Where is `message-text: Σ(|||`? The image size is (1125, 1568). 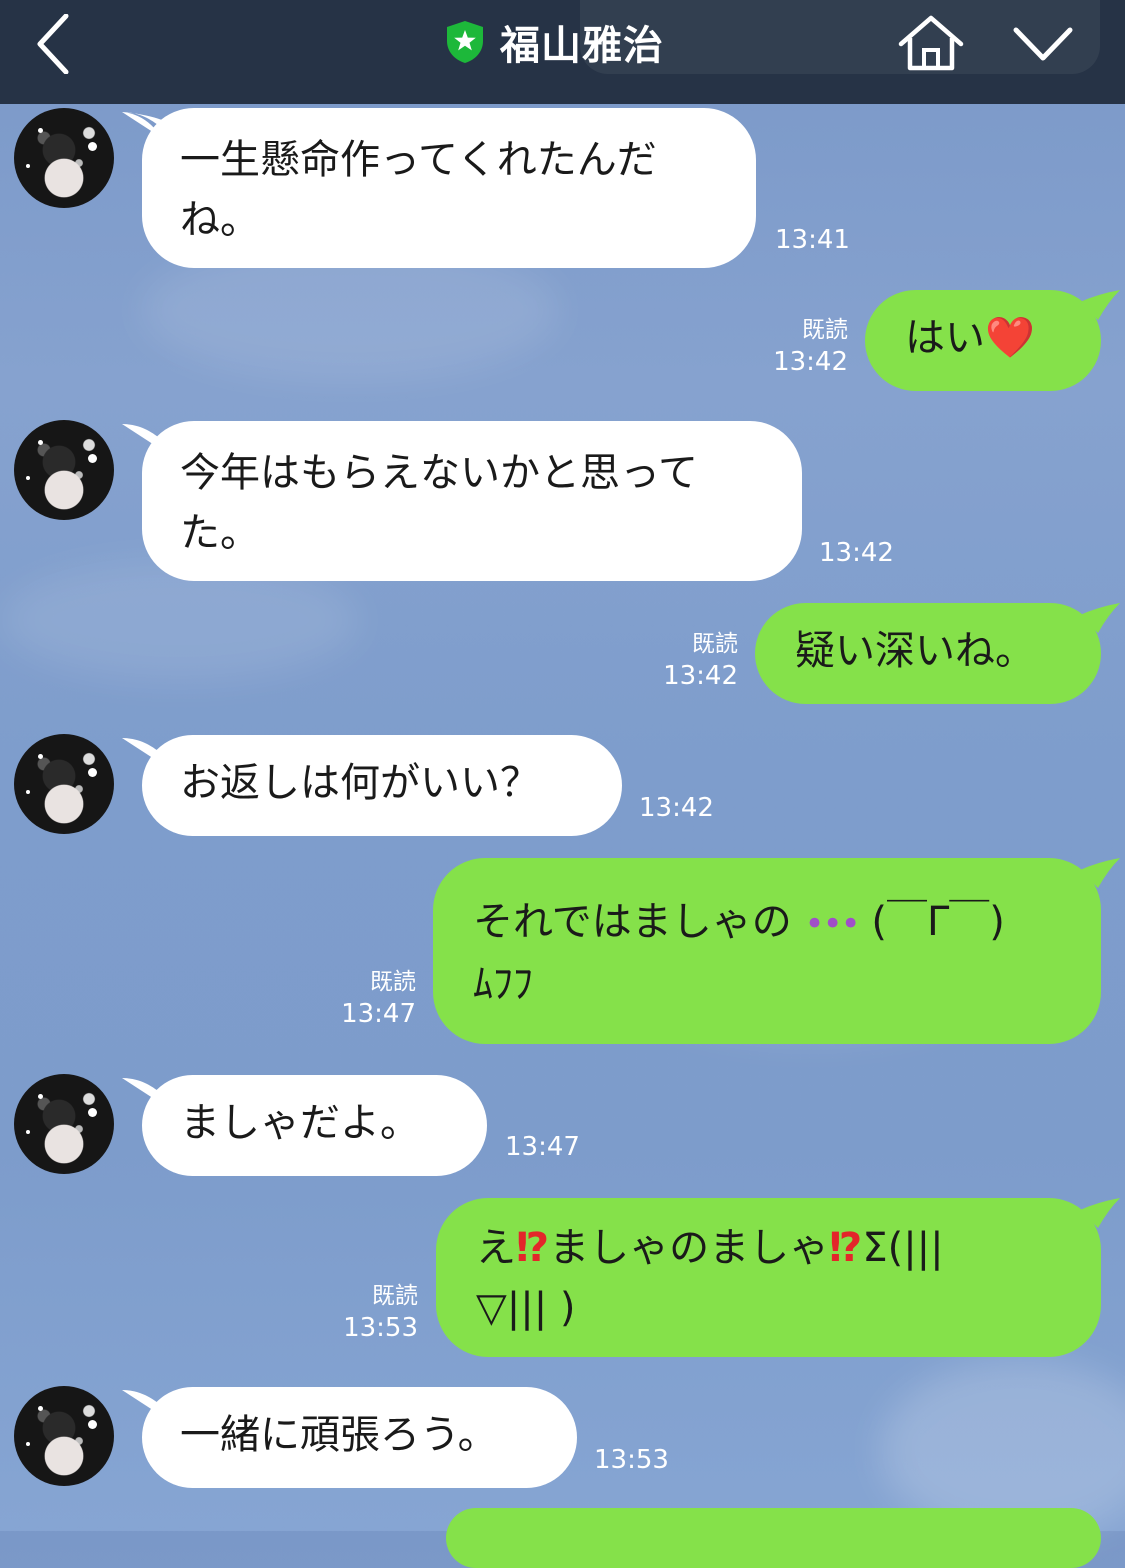 message-text: Σ(||| is located at coordinates (903, 1248).